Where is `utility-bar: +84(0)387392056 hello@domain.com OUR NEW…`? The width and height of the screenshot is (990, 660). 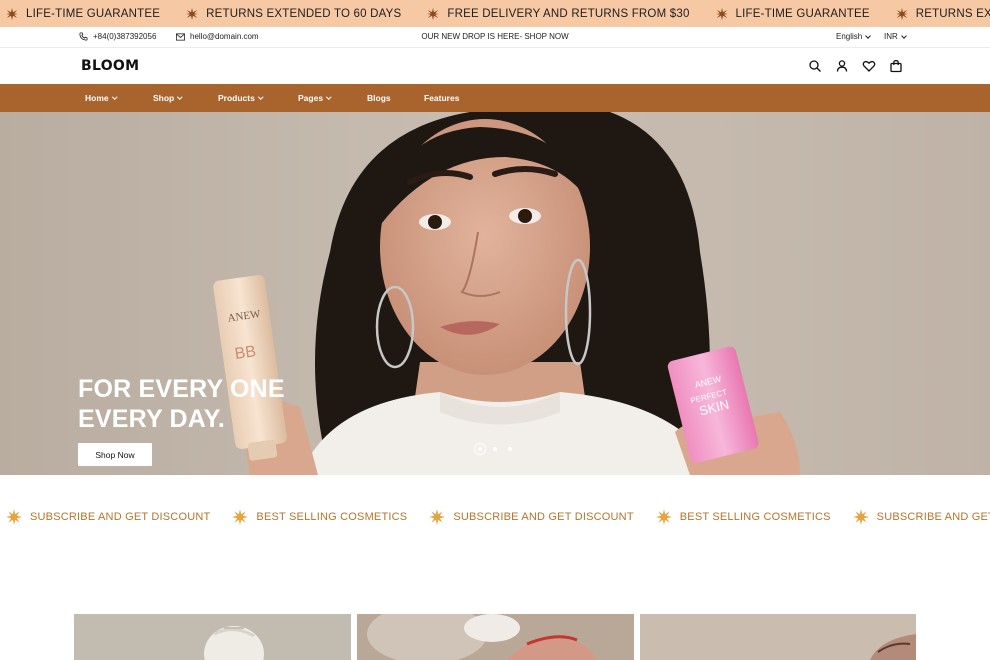 utility-bar: +84(0)387392056 hello@domain.com OUR NEW… is located at coordinates (495, 37).